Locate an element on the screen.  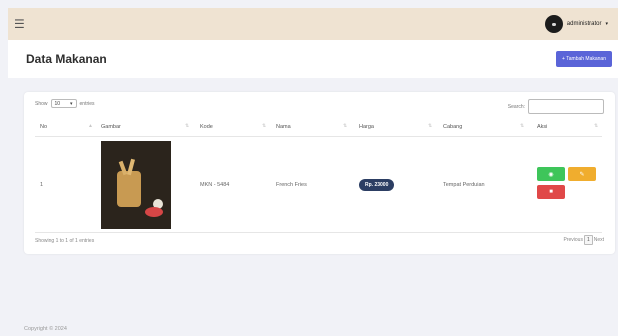
username: administrator is located at coordinates (584, 24).